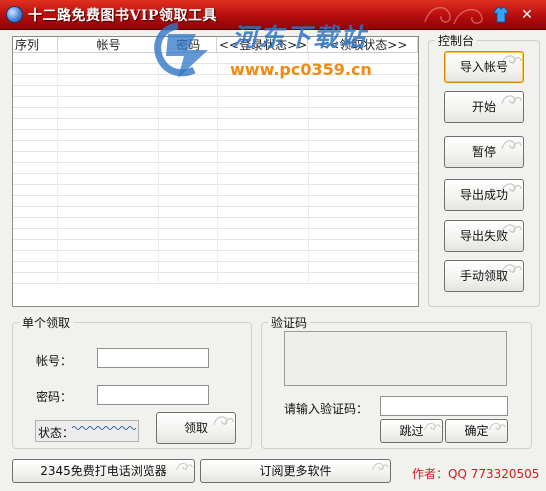  I want to click on start-label: 开始, so click(483, 107).